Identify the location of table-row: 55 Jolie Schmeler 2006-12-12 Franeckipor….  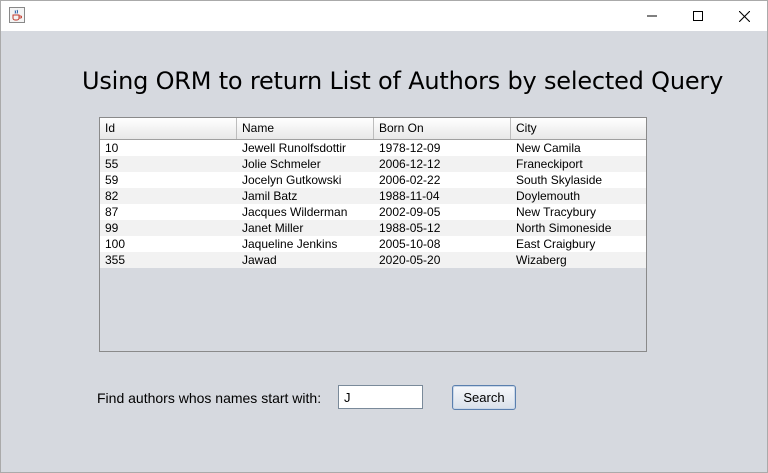
(373, 164).